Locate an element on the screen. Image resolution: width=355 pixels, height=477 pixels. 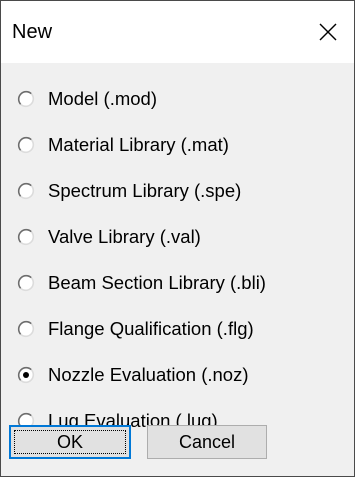
cancel-button-label: Cancel is located at coordinates (207, 441).